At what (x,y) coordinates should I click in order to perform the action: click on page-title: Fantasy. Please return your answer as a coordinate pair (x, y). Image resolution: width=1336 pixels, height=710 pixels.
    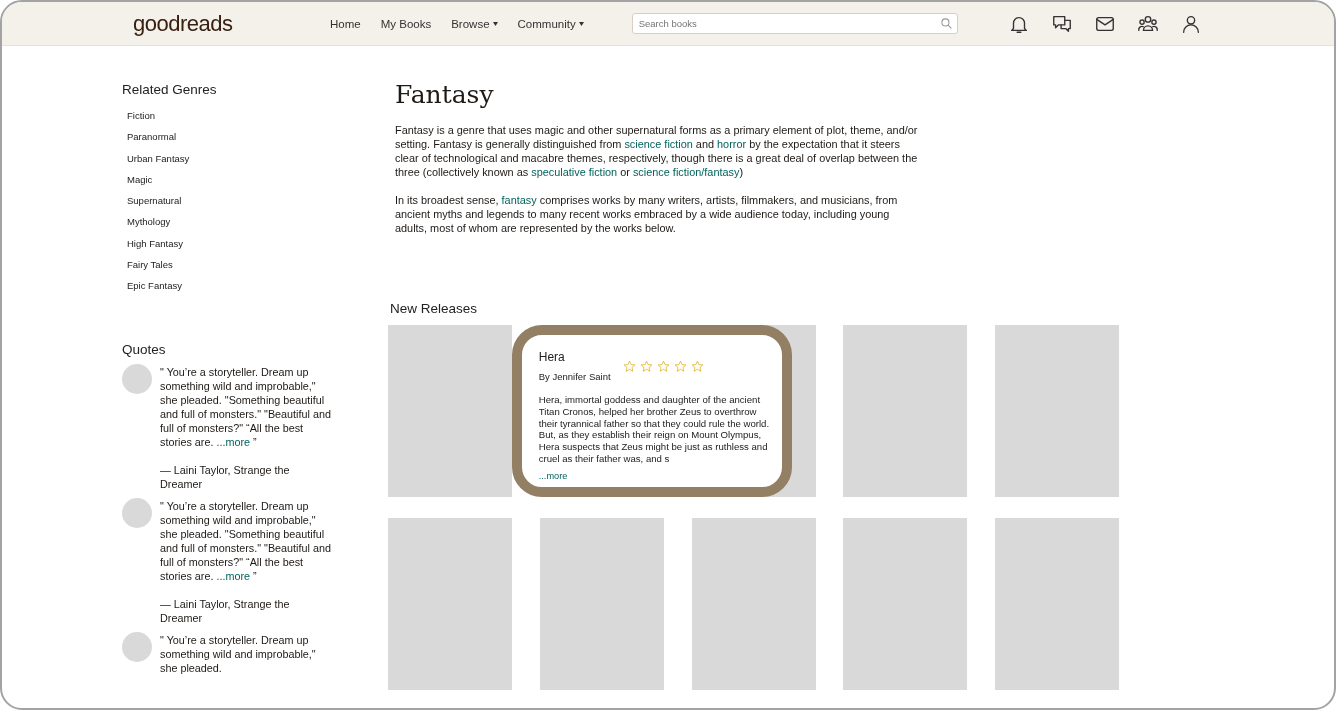
    Looking at the image, I should click on (445, 94).